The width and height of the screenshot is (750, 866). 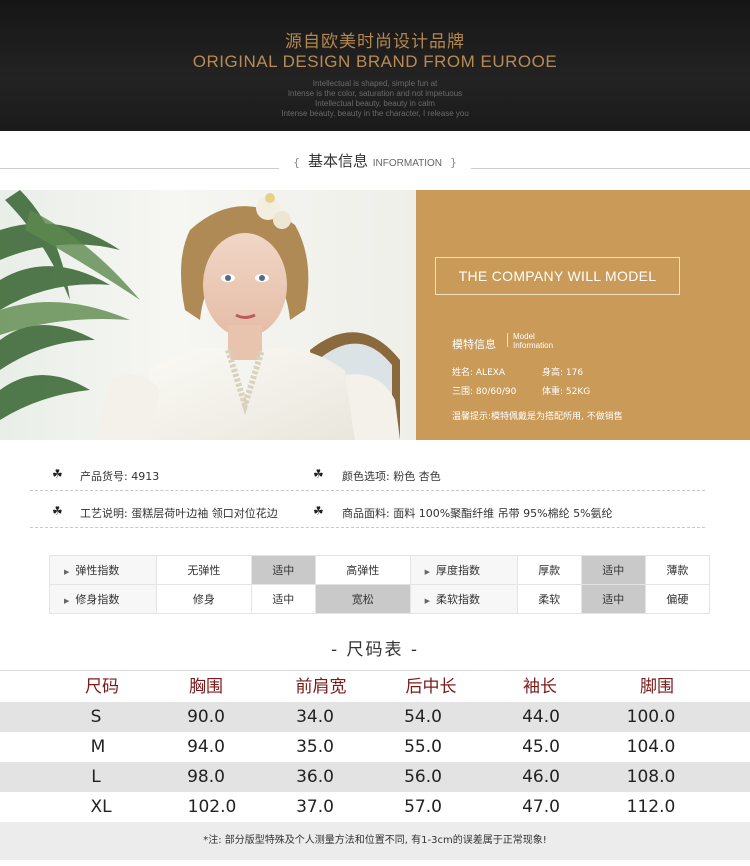 I want to click on size-header: 袖长, so click(x=540, y=687).